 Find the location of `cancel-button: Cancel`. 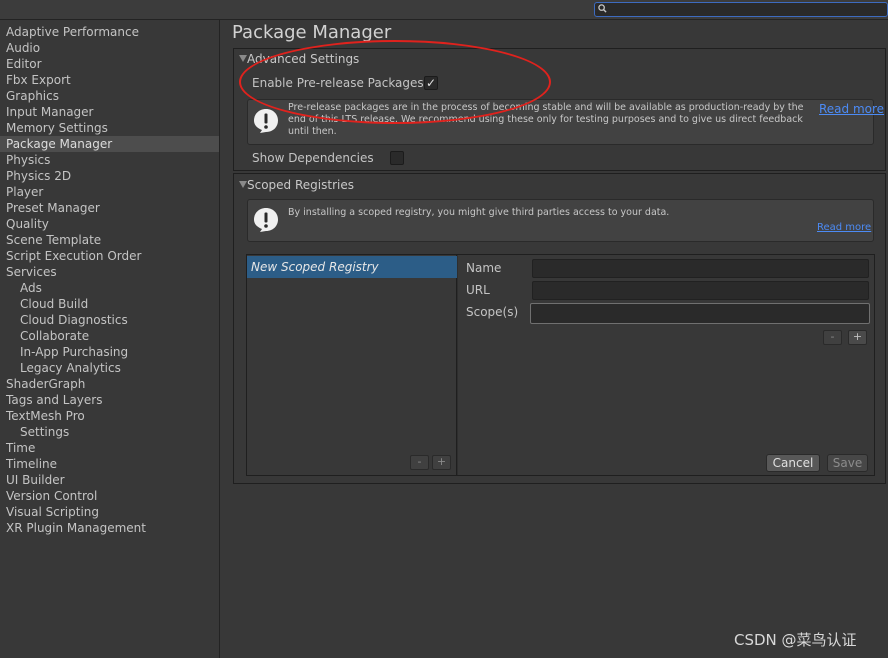

cancel-button: Cancel is located at coordinates (793, 463).